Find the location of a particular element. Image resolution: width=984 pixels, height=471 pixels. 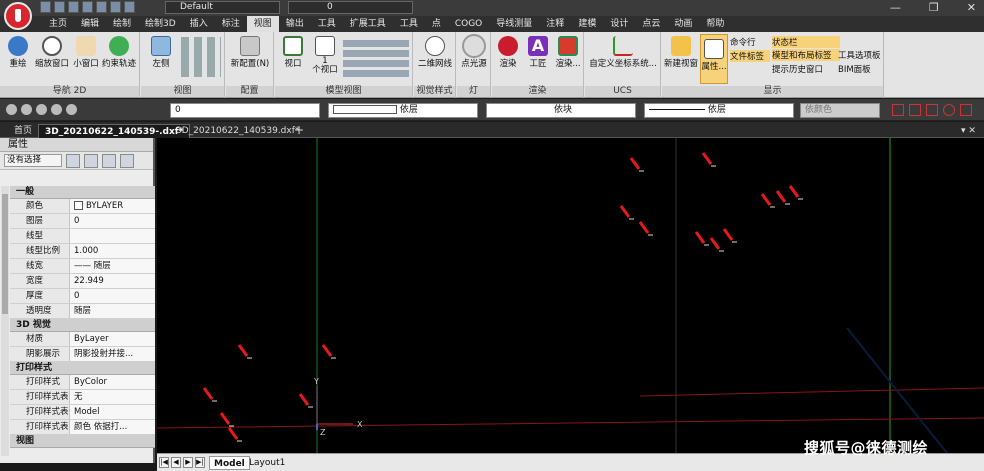

property-row: 打印样式表附...Model is located at coordinates (82, 412).